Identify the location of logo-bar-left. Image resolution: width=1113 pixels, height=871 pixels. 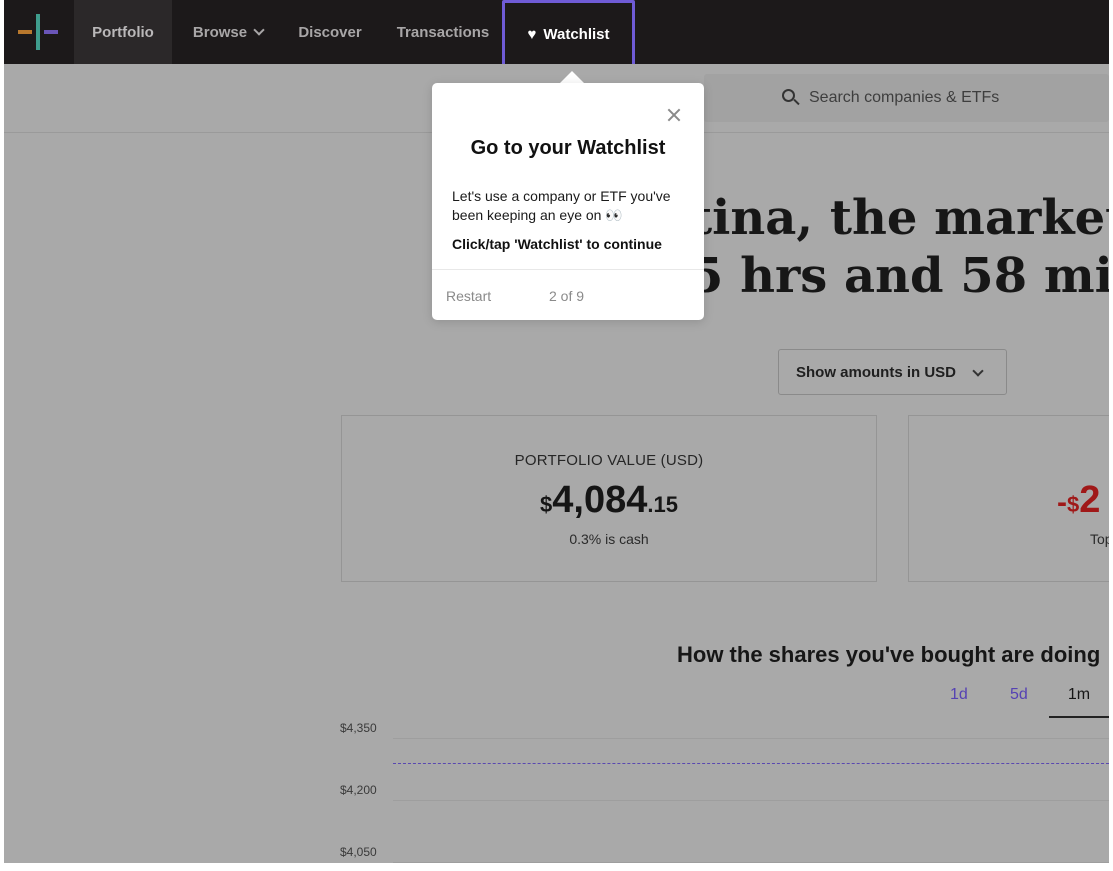
(25, 32).